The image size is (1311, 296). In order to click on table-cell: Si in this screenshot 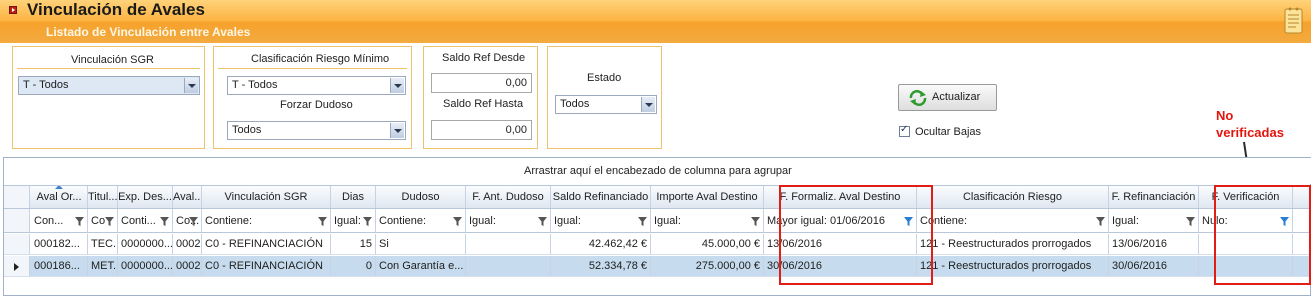, I will do `click(421, 244)`.